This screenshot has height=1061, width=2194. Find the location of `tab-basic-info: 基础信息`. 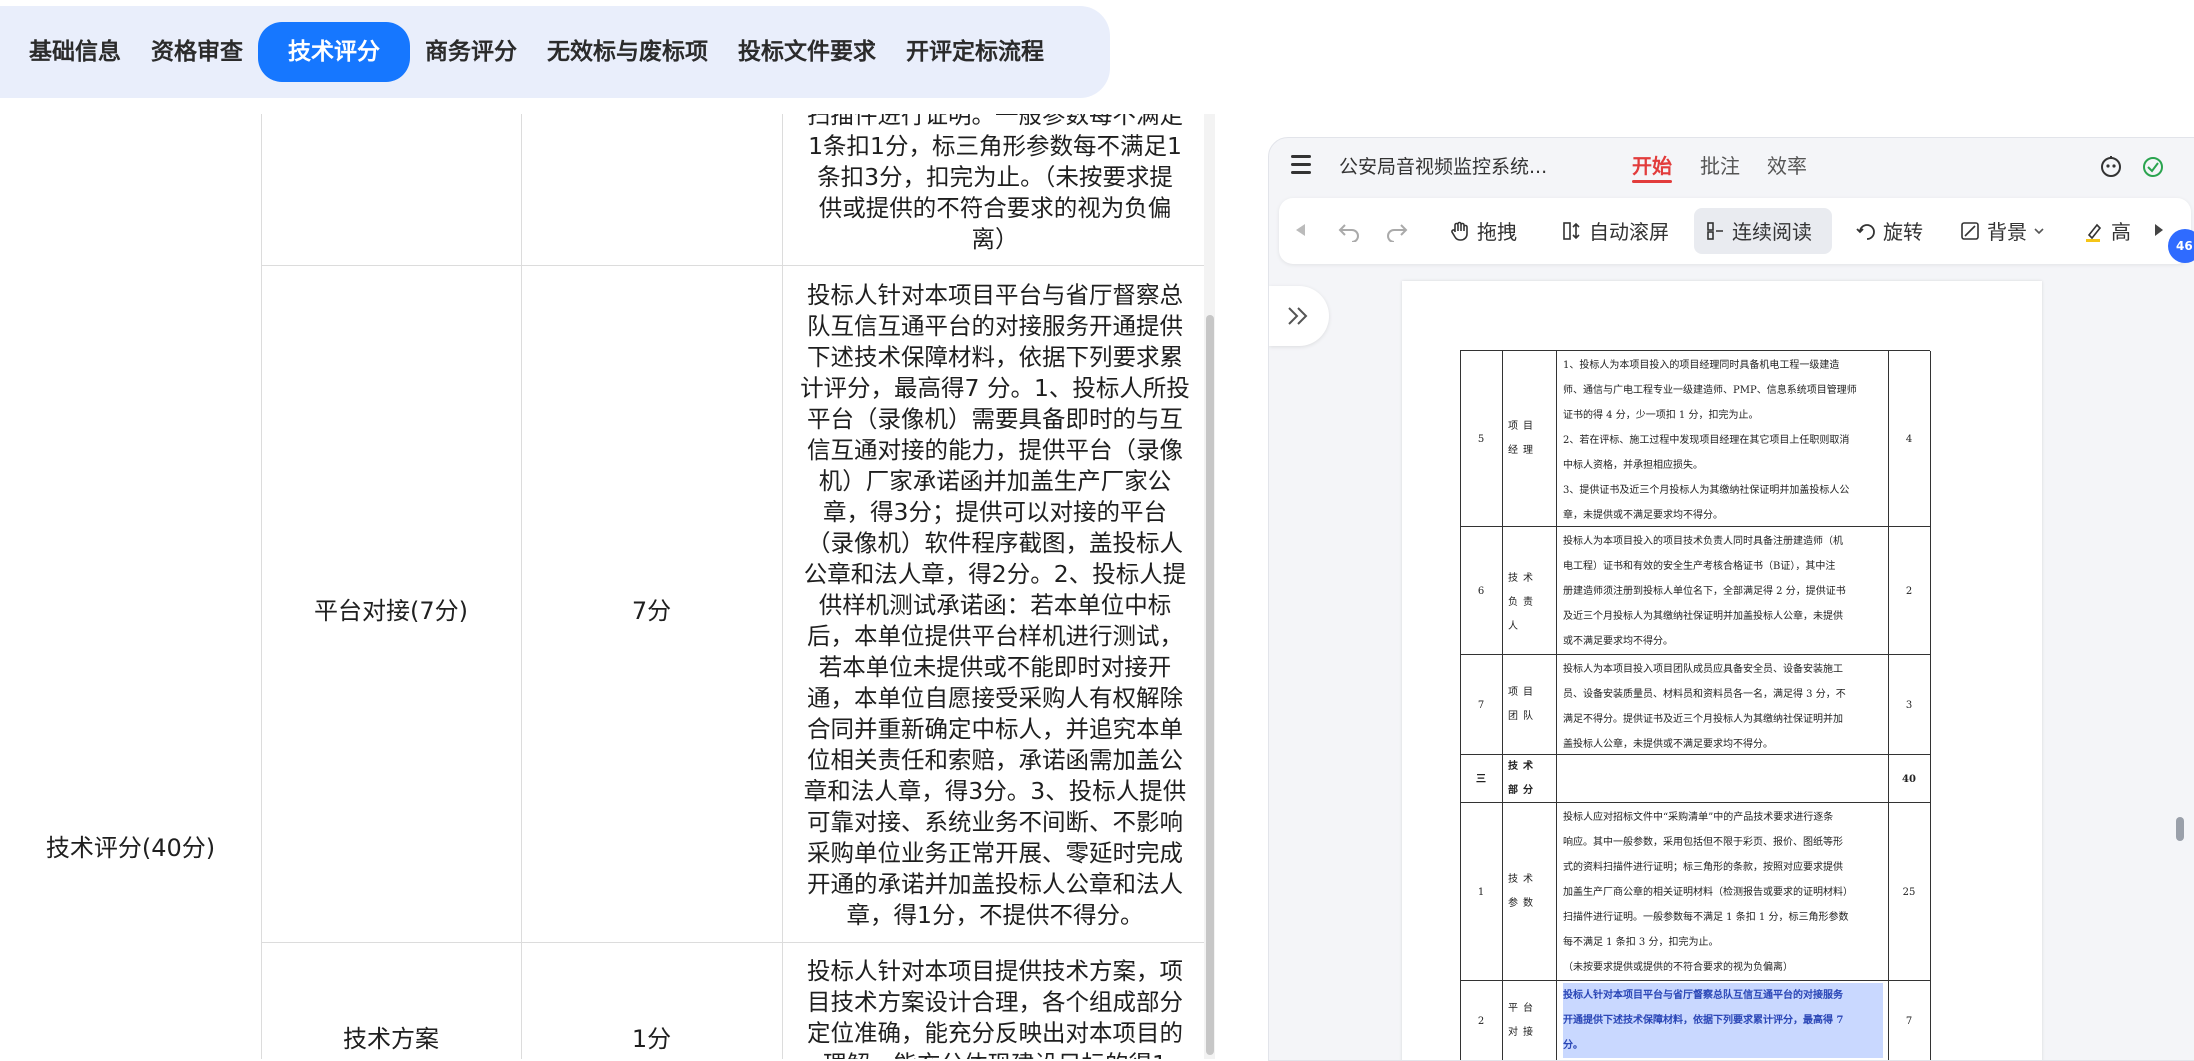

tab-basic-info: 基础信息 is located at coordinates (75, 52).